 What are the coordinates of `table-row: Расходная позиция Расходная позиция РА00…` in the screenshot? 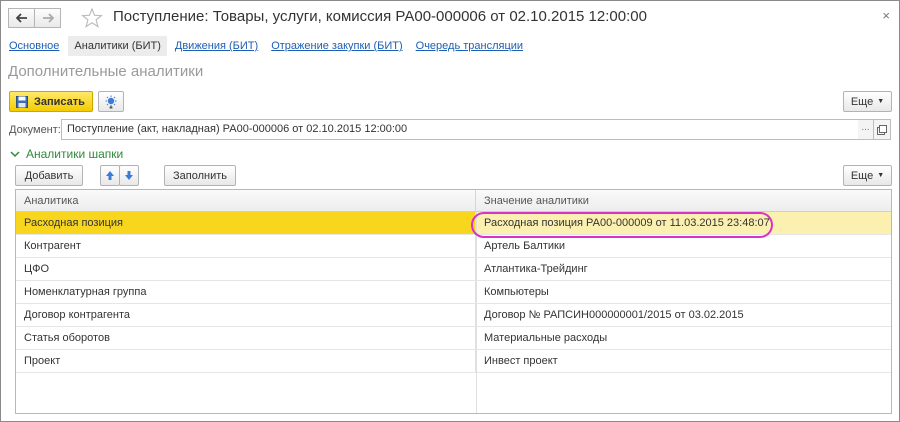 It's located at (453, 223).